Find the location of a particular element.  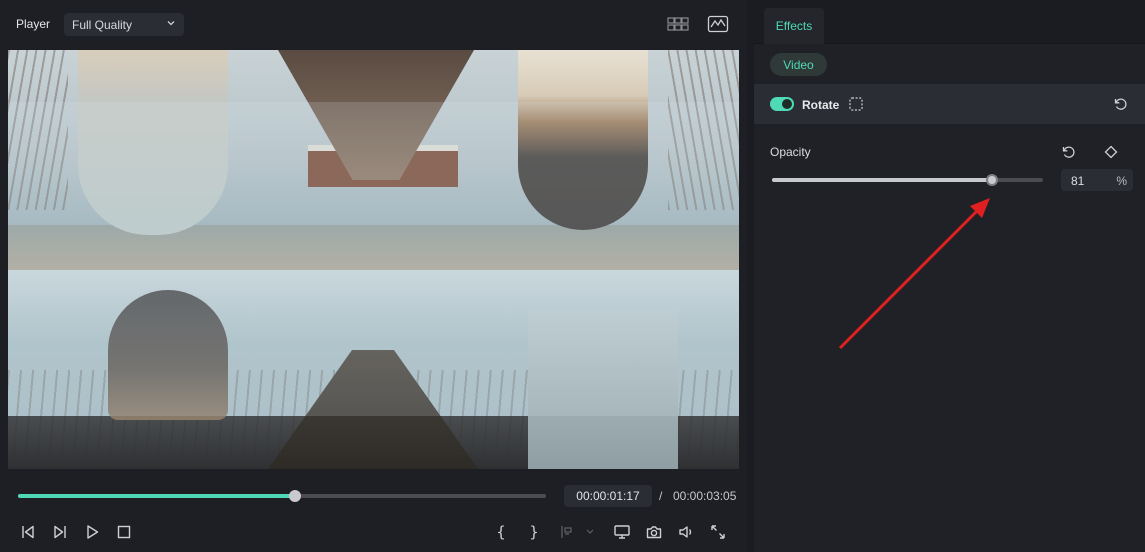

mark-out-button: } is located at coordinates (534, 532).